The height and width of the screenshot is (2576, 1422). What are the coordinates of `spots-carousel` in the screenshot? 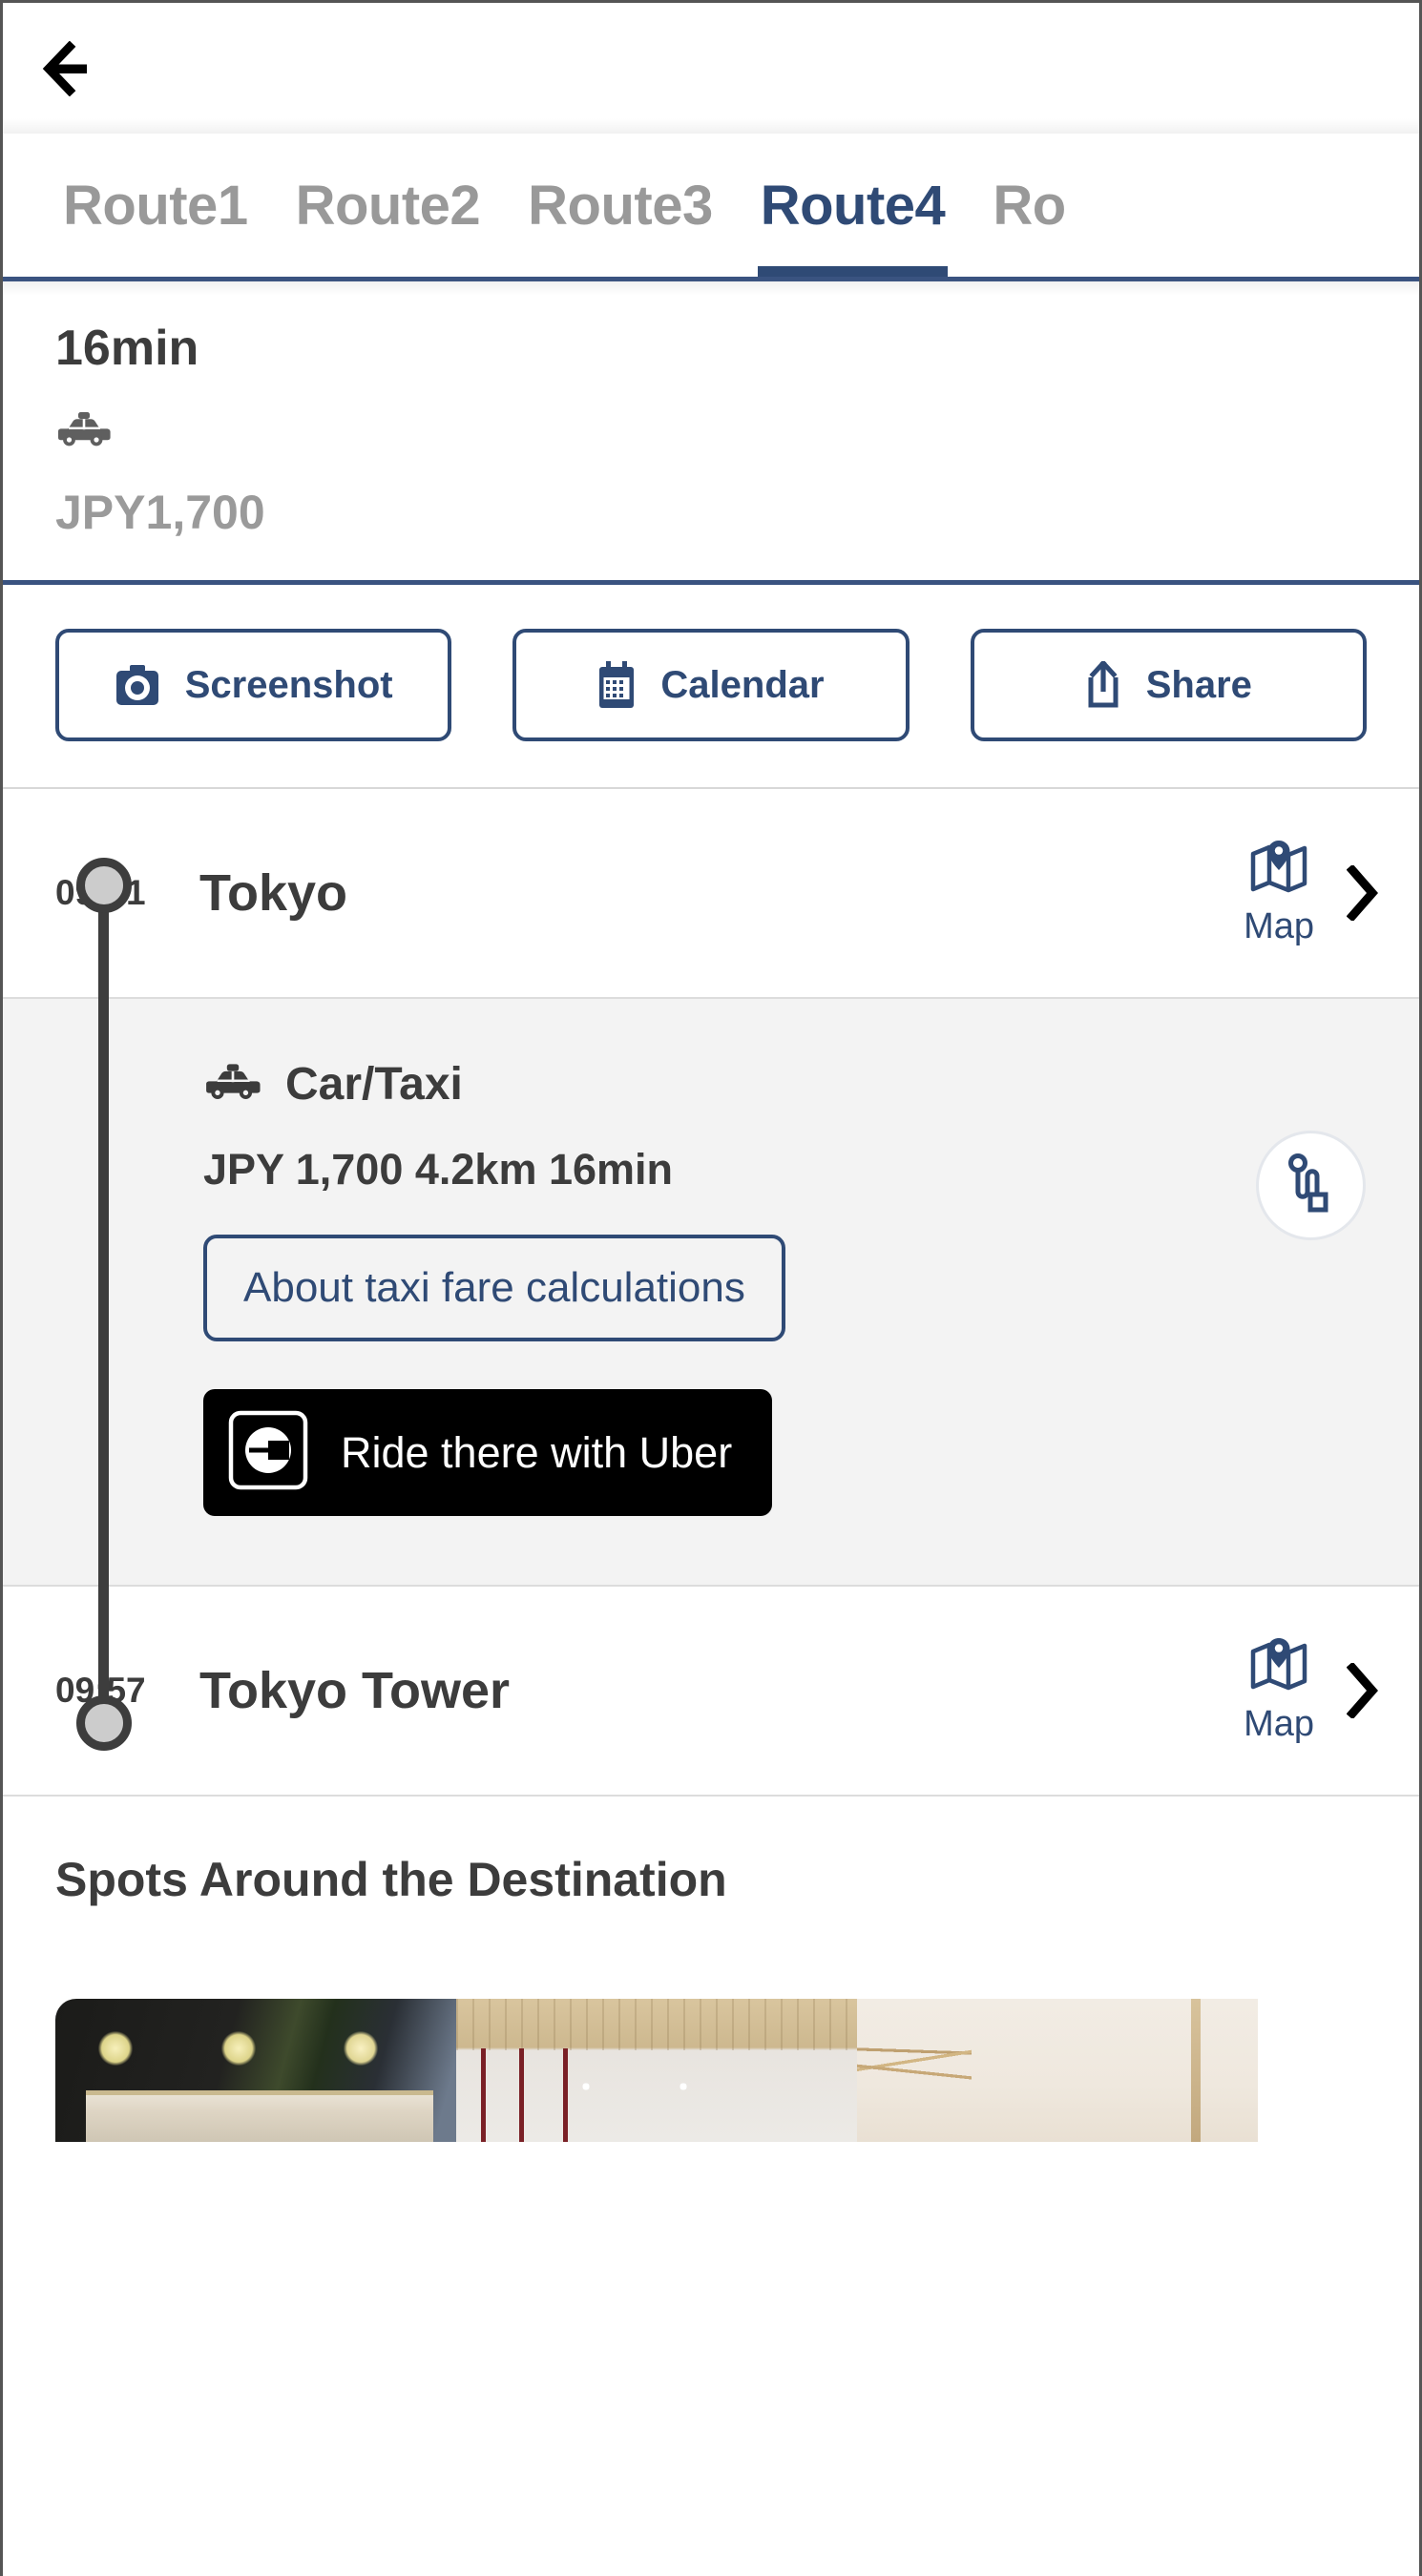 It's located at (737, 2070).